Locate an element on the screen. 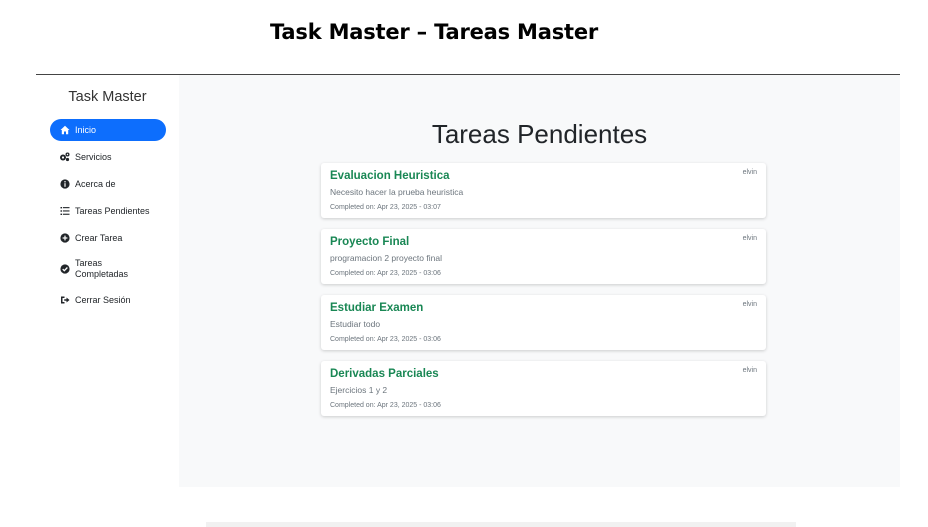 The image size is (928, 527). sidebar-item-label: Inicio is located at coordinates (86, 129).